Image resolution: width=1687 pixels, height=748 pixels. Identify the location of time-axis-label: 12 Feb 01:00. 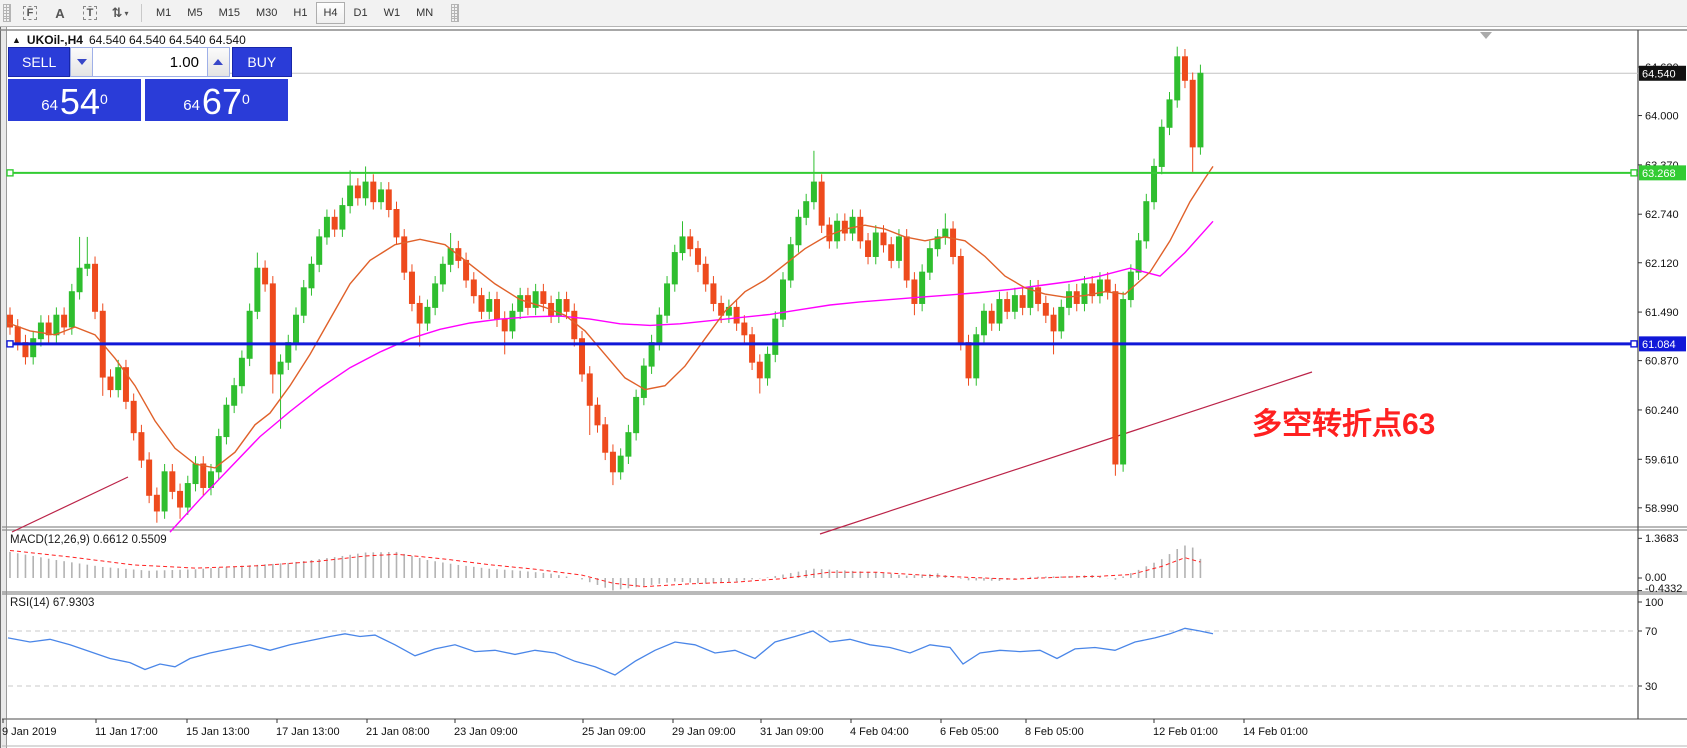
(1185, 732).